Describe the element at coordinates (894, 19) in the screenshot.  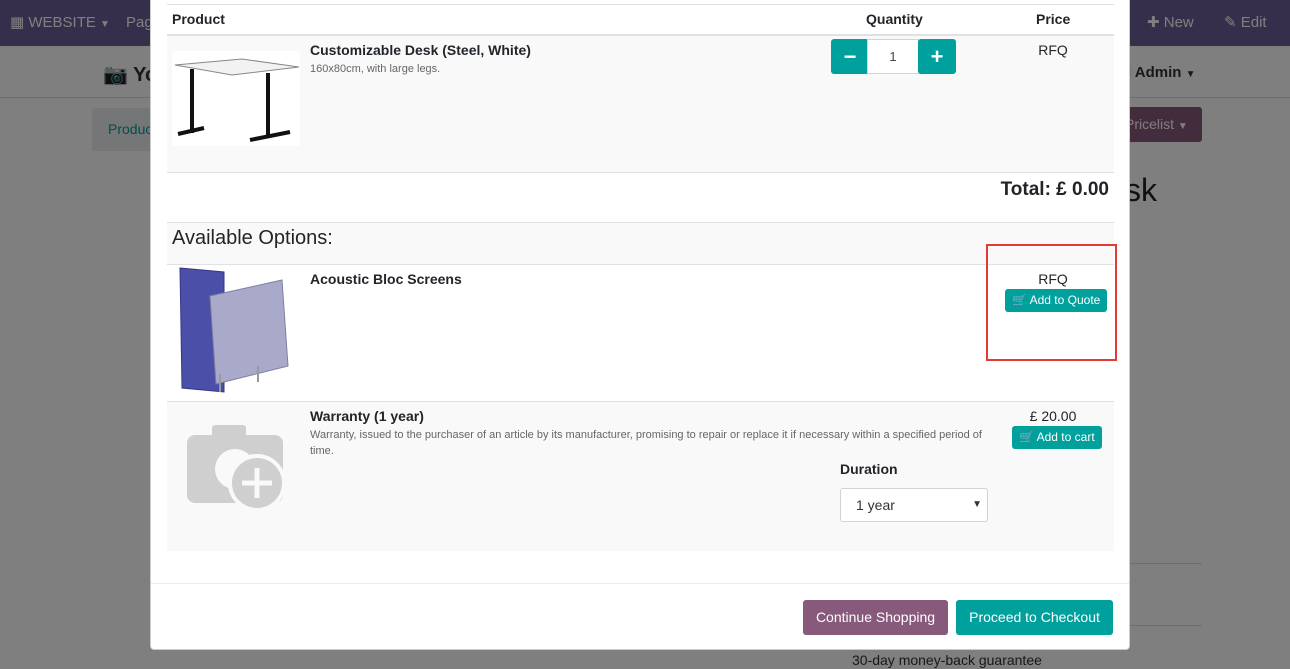
I see `column-header-quantity: Quantity` at that location.